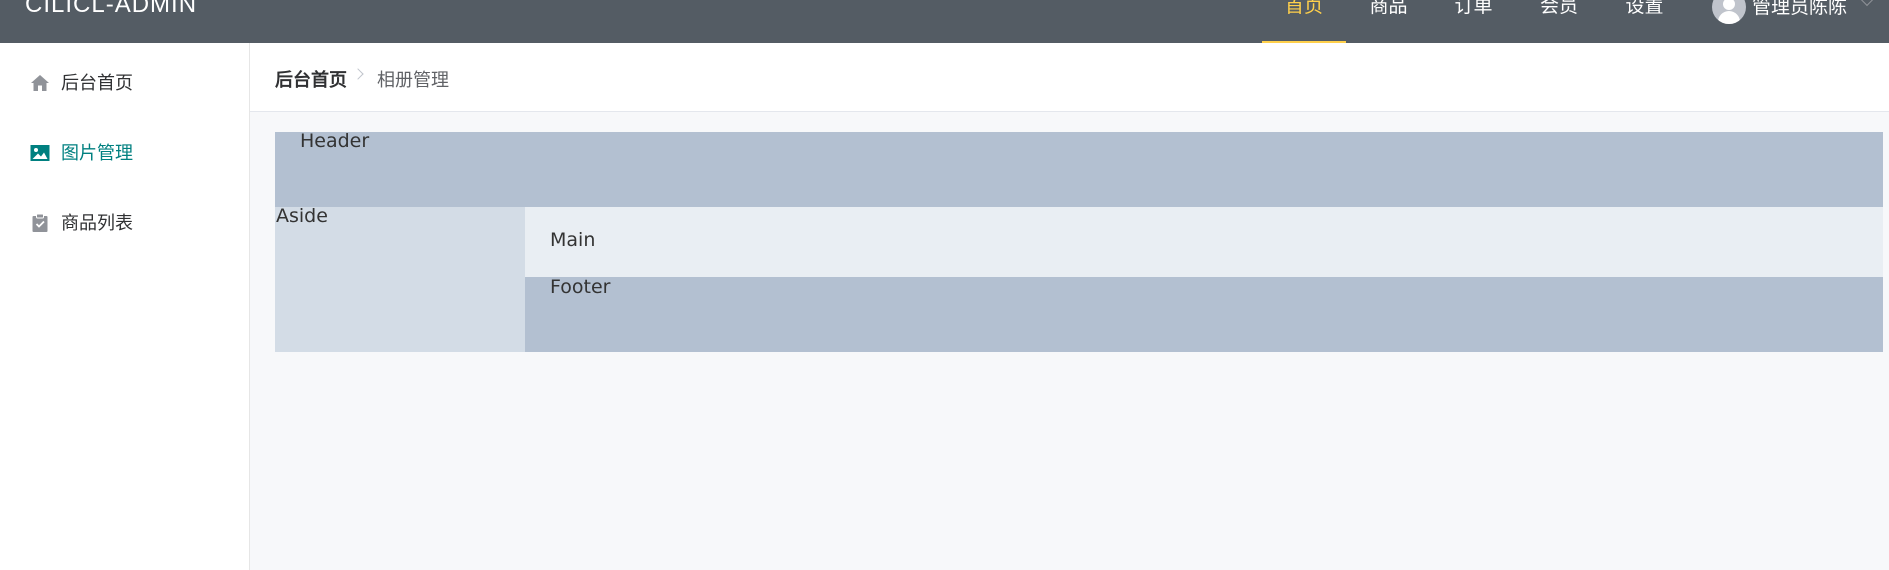  What do you see at coordinates (1204, 314) in the screenshot?
I see `layout-footer: Footer` at bounding box center [1204, 314].